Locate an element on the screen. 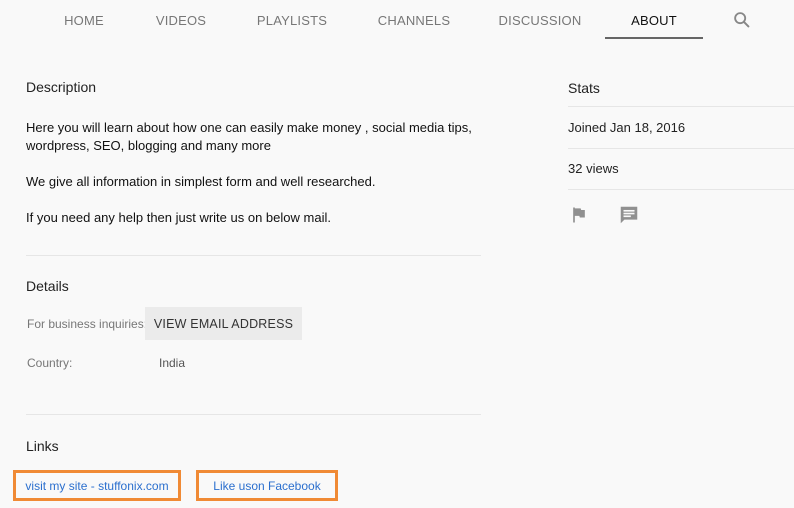  link-highlight-box: Like uson Facebook is located at coordinates (267, 485).